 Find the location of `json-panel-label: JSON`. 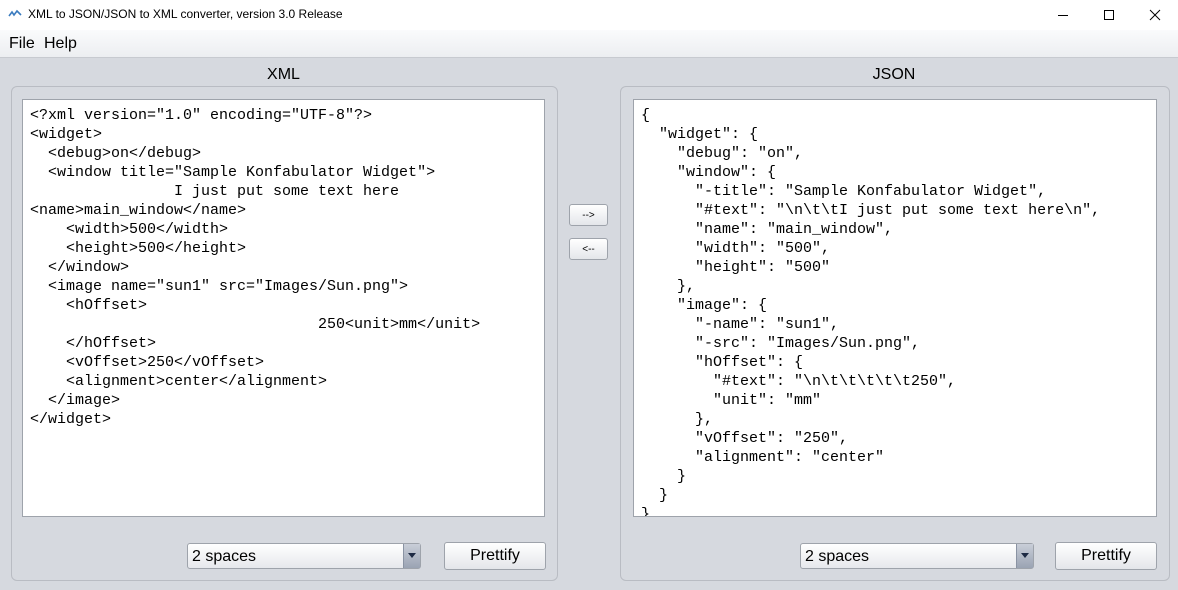

json-panel-label: JSON is located at coordinates (894, 74).